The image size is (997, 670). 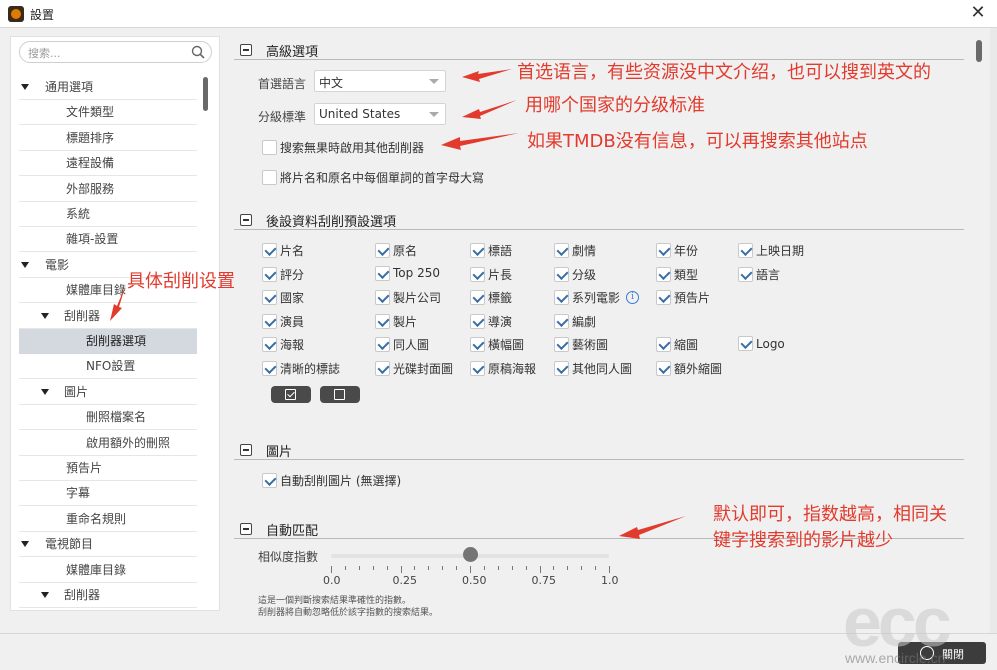 What do you see at coordinates (108, 113) in the screenshot?
I see `sidebar-item: 文件類型` at bounding box center [108, 113].